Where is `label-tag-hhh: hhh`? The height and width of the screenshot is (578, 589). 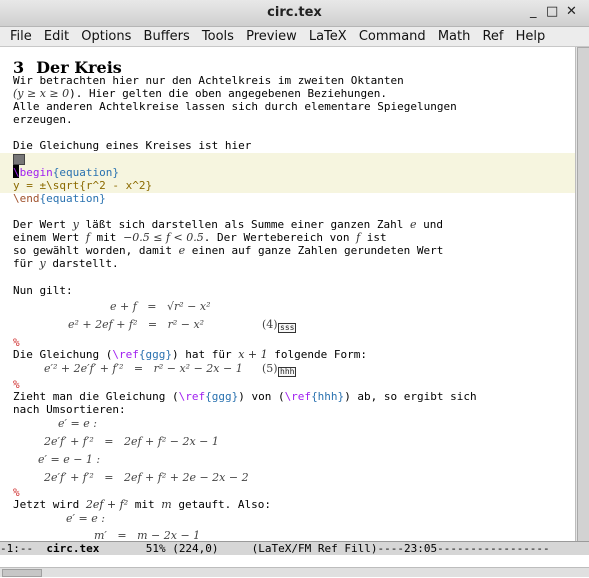
label-tag-hhh: hhh is located at coordinates (287, 372).